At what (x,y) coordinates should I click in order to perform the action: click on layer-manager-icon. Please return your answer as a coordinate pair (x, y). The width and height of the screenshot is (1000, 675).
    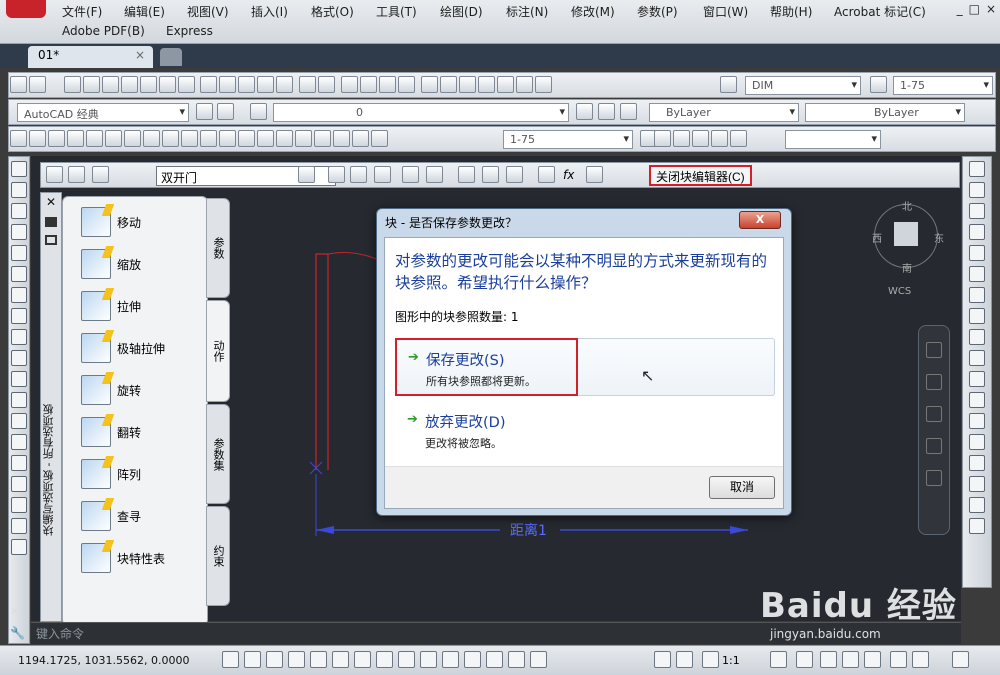
    Looking at the image, I should click on (258, 111).